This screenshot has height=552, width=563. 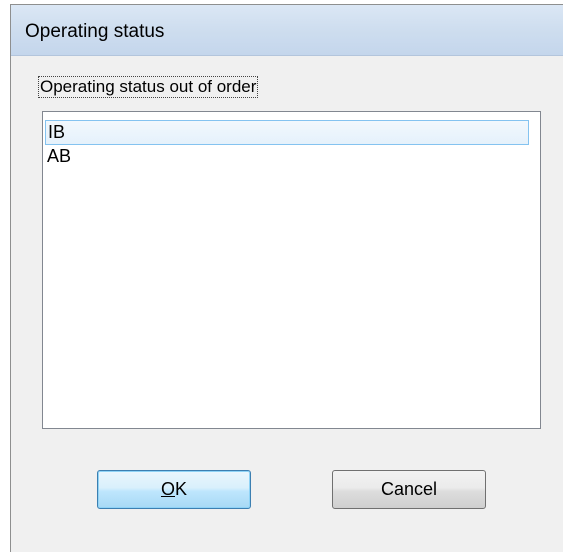 What do you see at coordinates (59, 156) in the screenshot?
I see `list-item-label: AB` at bounding box center [59, 156].